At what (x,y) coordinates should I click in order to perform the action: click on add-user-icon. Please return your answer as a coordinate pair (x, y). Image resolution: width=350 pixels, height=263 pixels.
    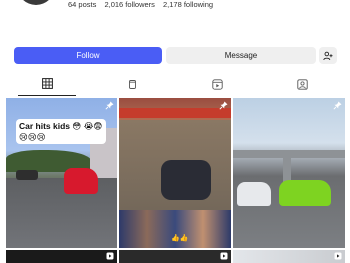
    Looking at the image, I should click on (328, 55).